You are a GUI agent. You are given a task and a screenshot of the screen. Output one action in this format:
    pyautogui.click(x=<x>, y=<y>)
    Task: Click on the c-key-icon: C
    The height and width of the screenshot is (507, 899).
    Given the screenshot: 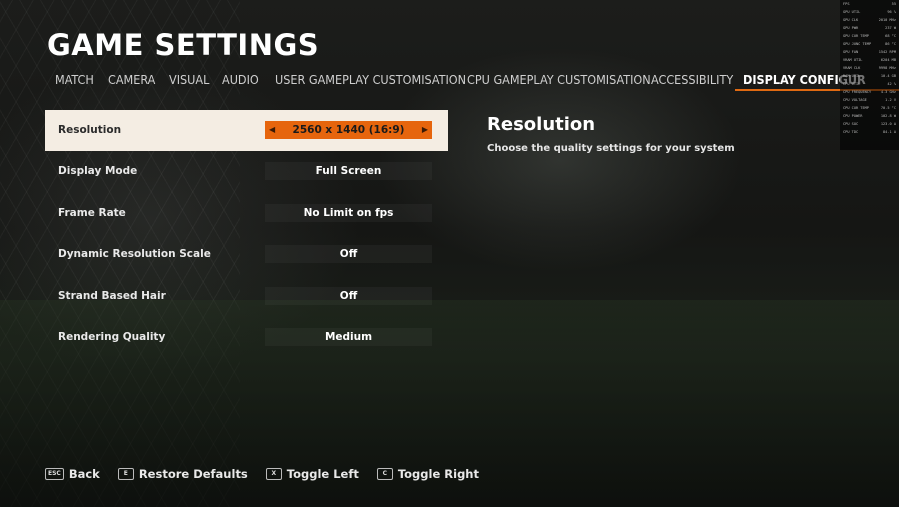 What is the action you would take?
    pyautogui.click(x=384, y=474)
    